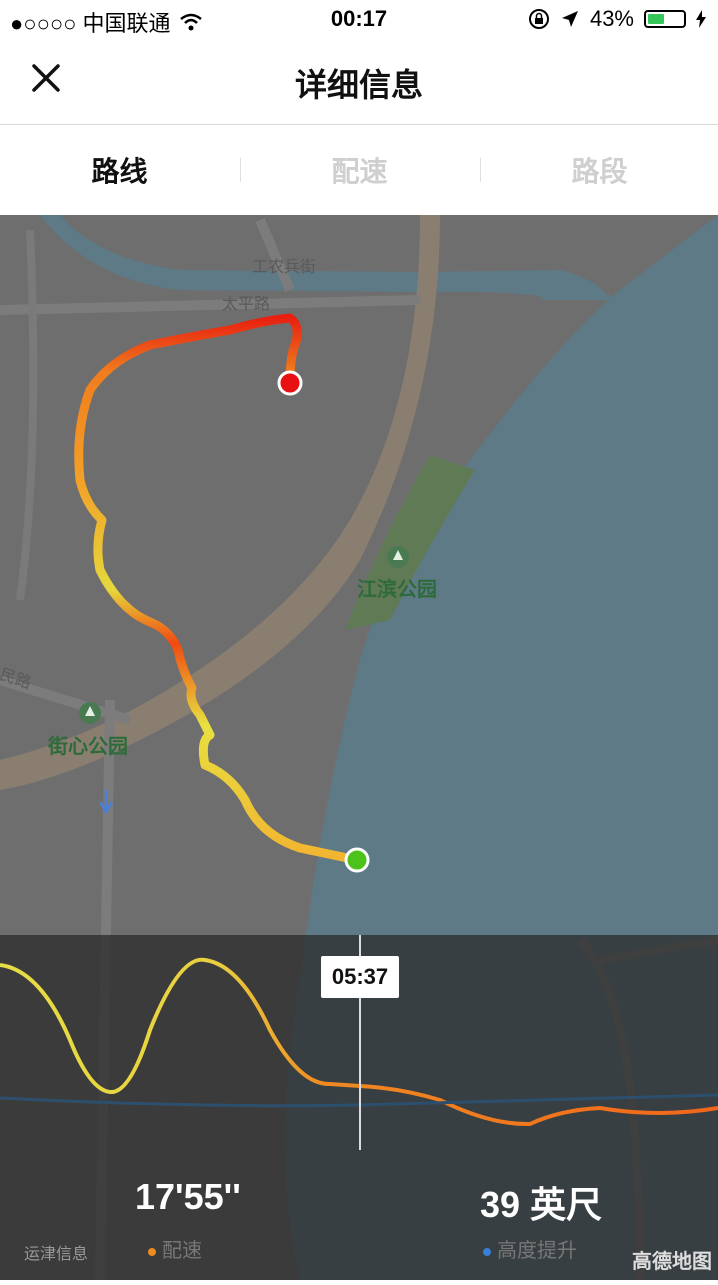 This screenshot has height=1285, width=718. What do you see at coordinates (541, 1204) in the screenshot?
I see `elevation-value: 39 英尺` at bounding box center [541, 1204].